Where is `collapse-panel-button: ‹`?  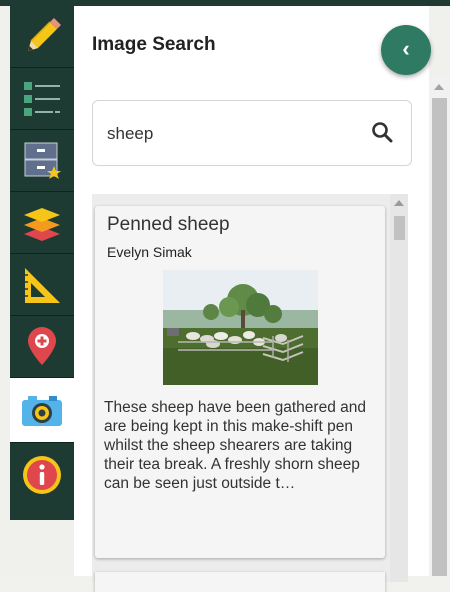 collapse-panel-button: ‹ is located at coordinates (406, 50).